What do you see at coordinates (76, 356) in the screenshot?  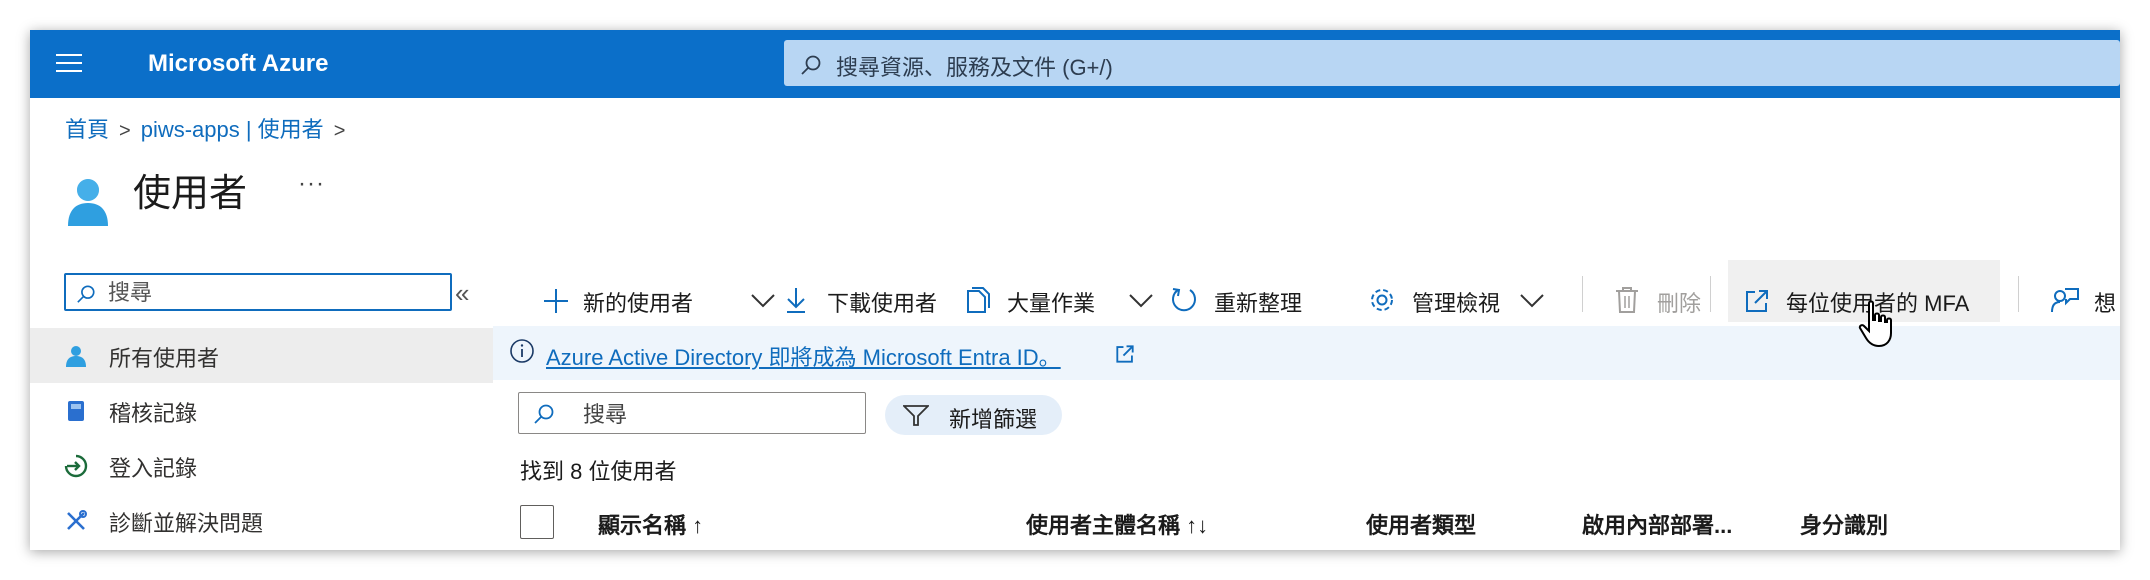 I see `user-icon` at bounding box center [76, 356].